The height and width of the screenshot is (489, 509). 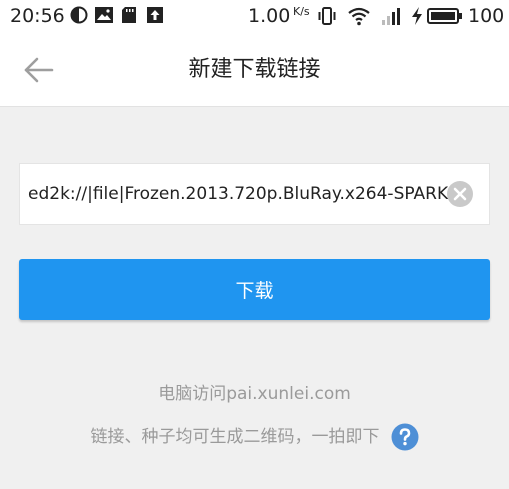 I want to click on qr-hint-row: 链接、种子均可生成二维码，一拍即下, so click(x=254, y=437).